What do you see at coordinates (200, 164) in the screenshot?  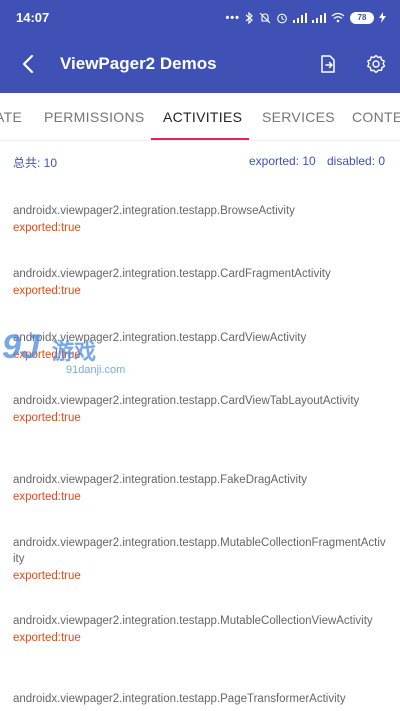 I see `summary-row: 总共: 10 exported: 10 disabled: 0` at bounding box center [200, 164].